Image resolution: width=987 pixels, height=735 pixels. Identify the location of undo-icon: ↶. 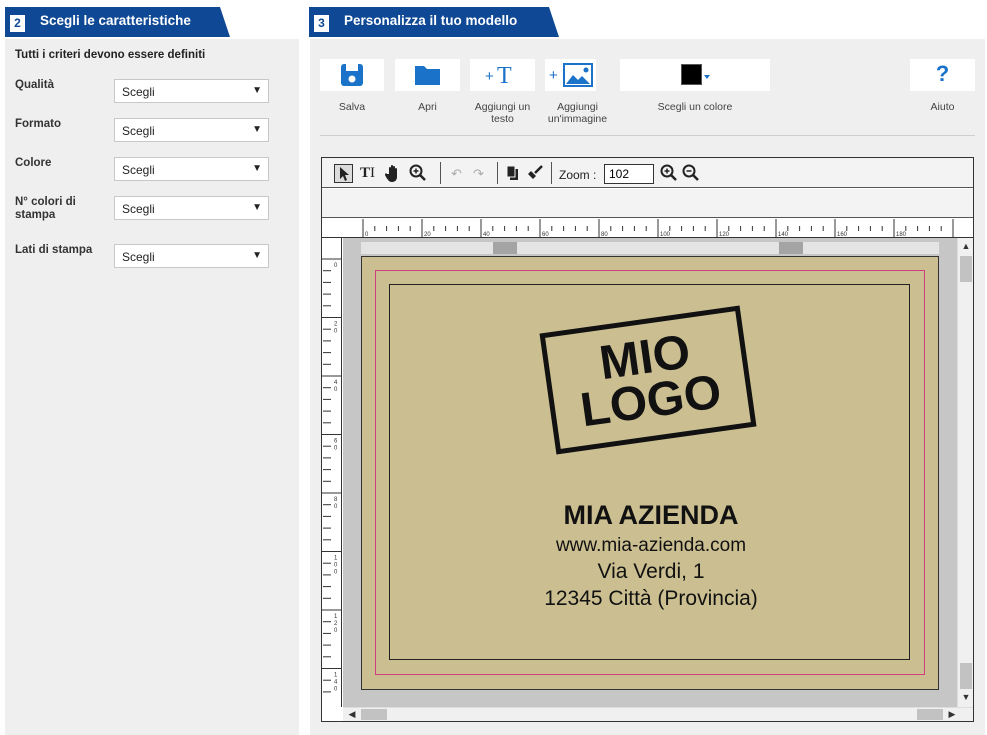
(456, 173).